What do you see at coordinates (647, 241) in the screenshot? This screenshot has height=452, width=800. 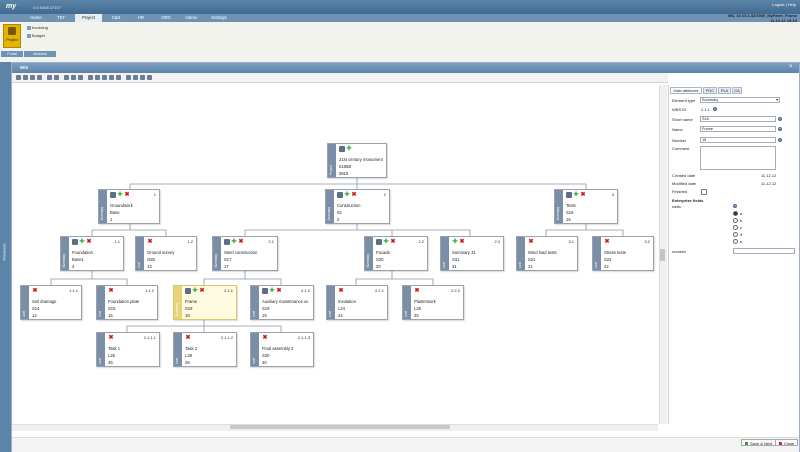 I see `node-wbs-code: 3.2` at bounding box center [647, 241].